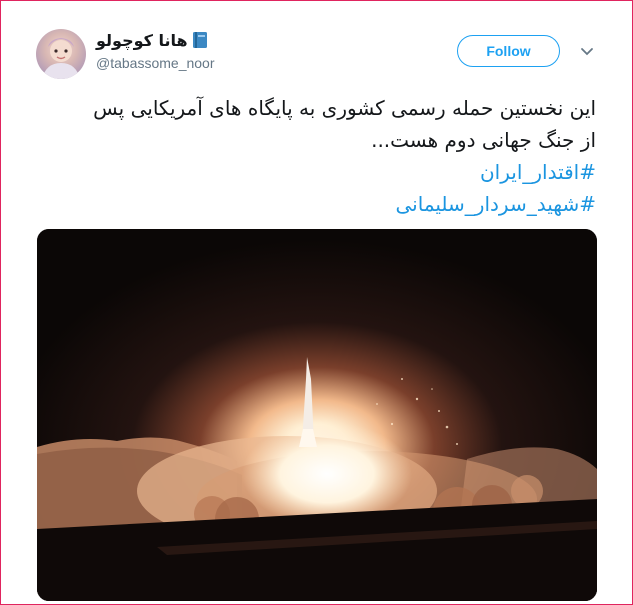 The image size is (633, 605). I want to click on book-icon, so click(200, 40).